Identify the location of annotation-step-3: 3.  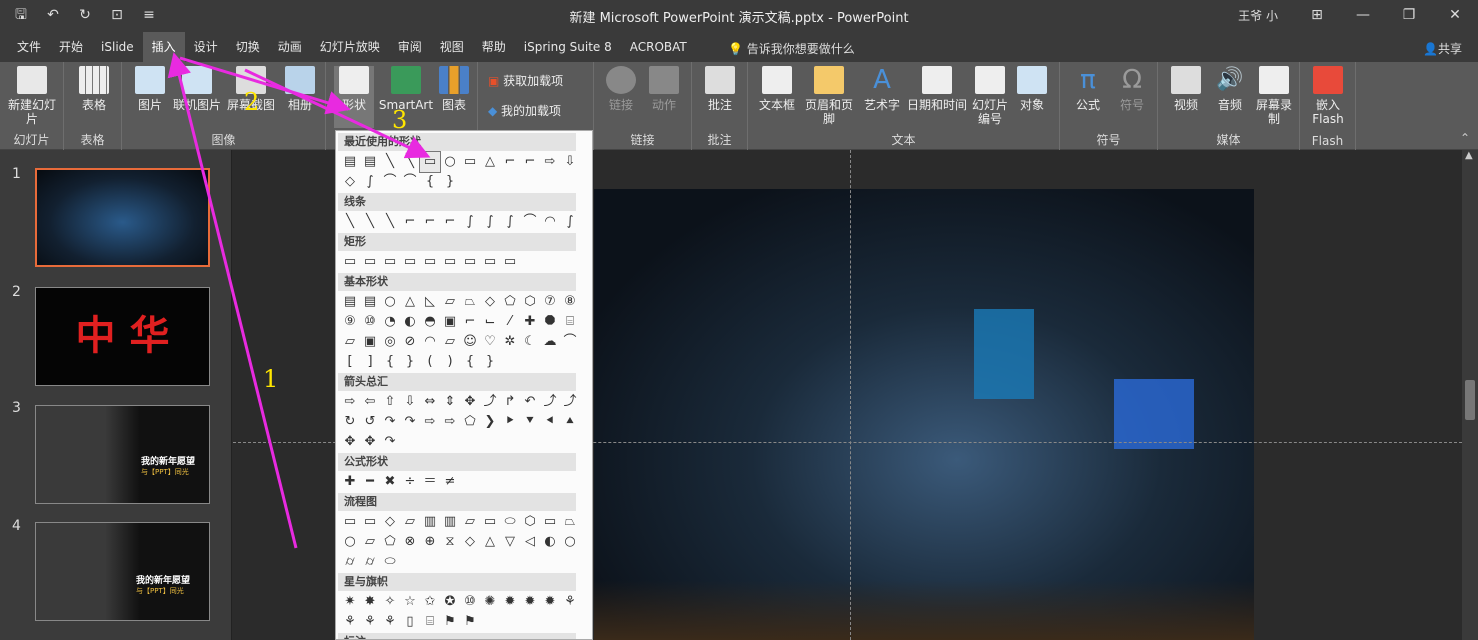
(400, 120).